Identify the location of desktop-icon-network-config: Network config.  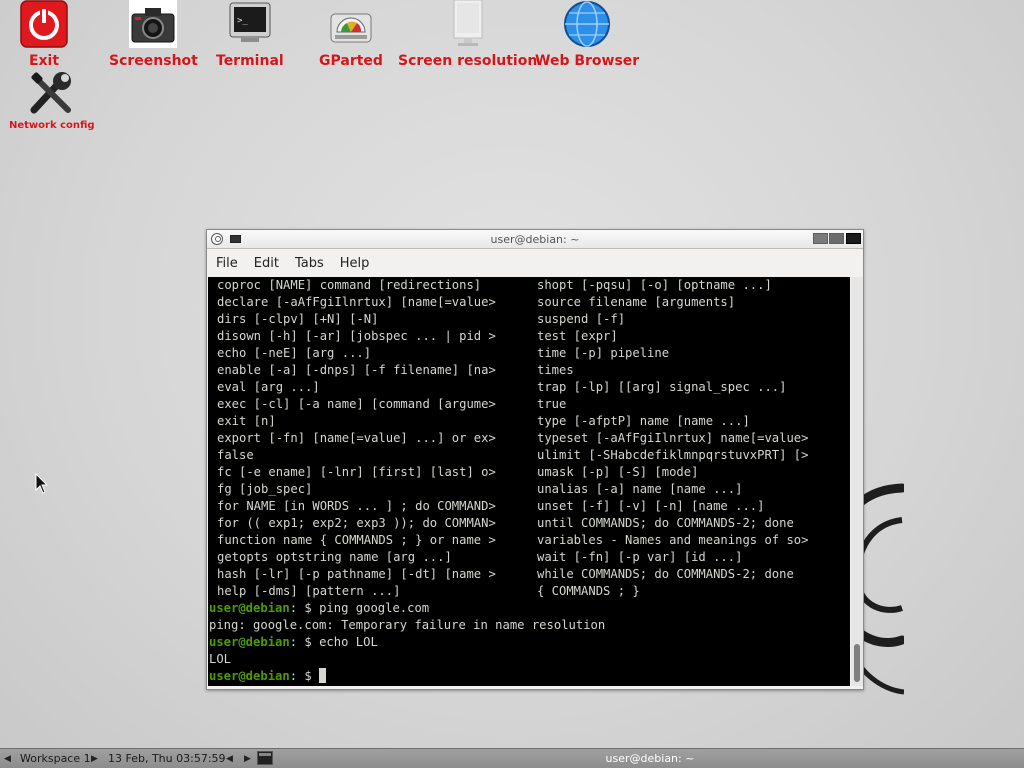
(52, 100).